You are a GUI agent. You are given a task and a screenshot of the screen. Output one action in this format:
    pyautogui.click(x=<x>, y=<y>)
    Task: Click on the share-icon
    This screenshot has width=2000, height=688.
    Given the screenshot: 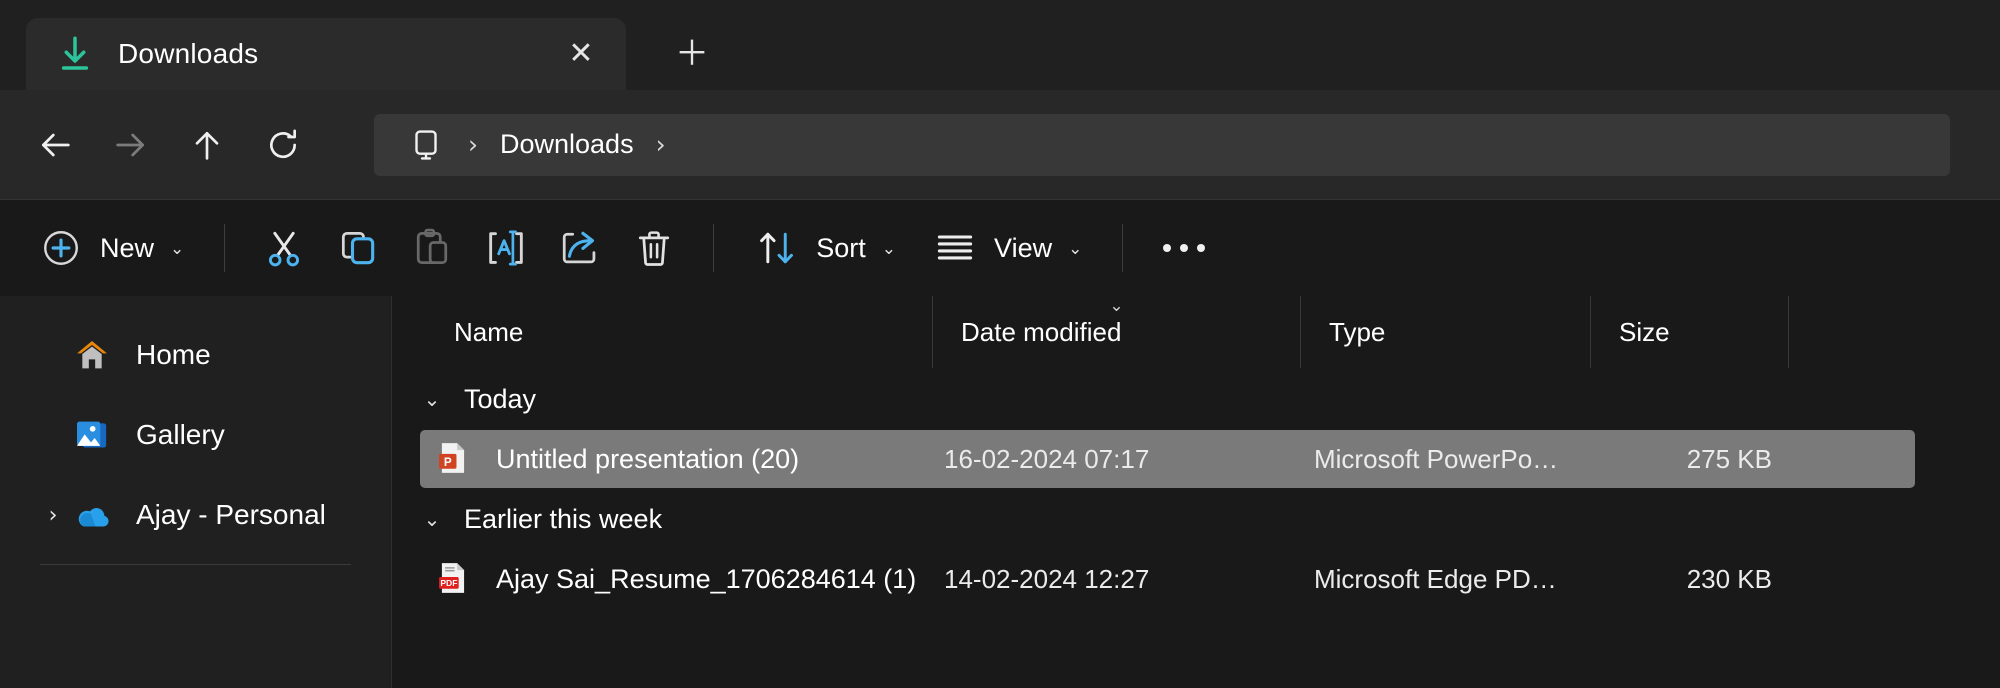 What is the action you would take?
    pyautogui.click(x=580, y=248)
    